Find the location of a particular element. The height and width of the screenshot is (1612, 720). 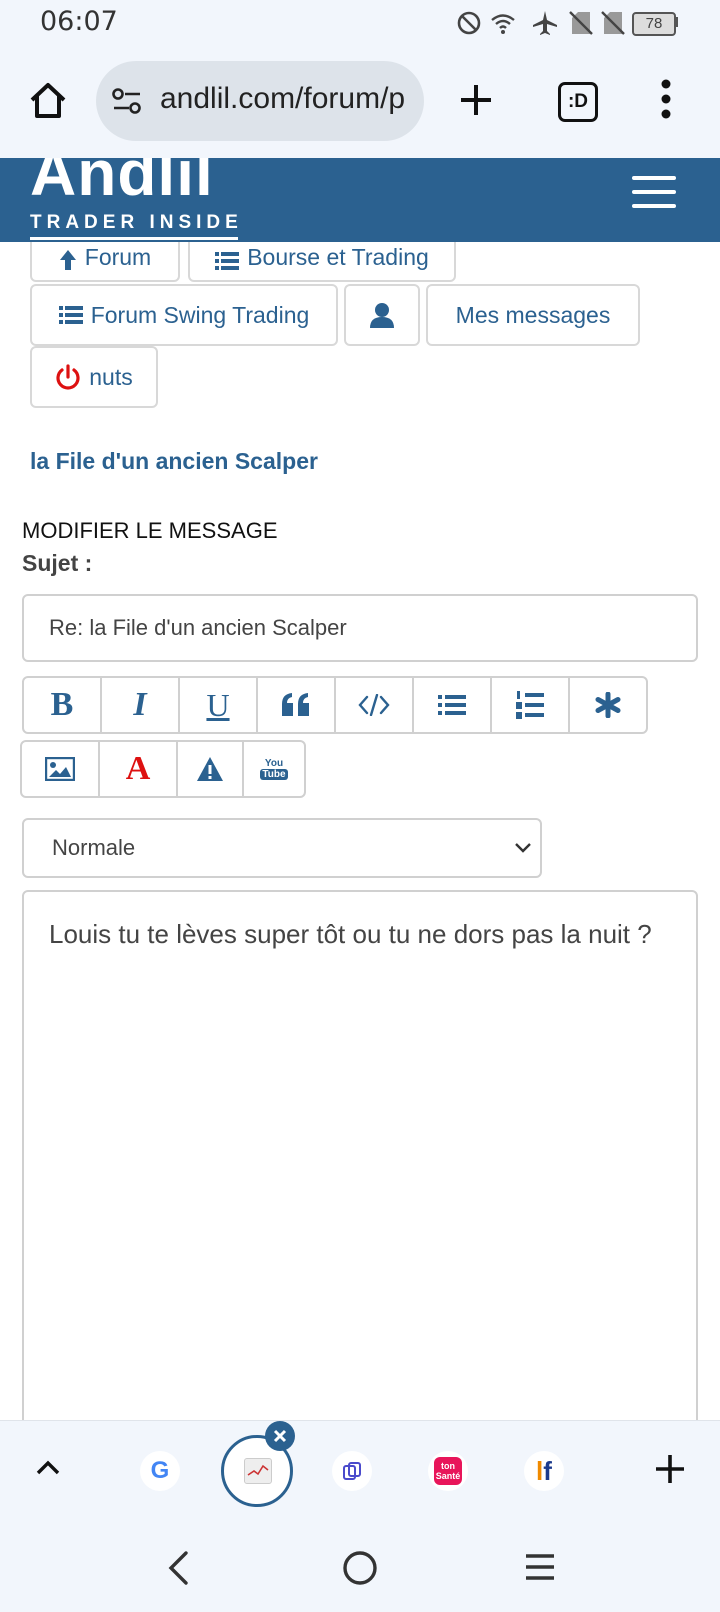

power-icon is located at coordinates (68, 377).